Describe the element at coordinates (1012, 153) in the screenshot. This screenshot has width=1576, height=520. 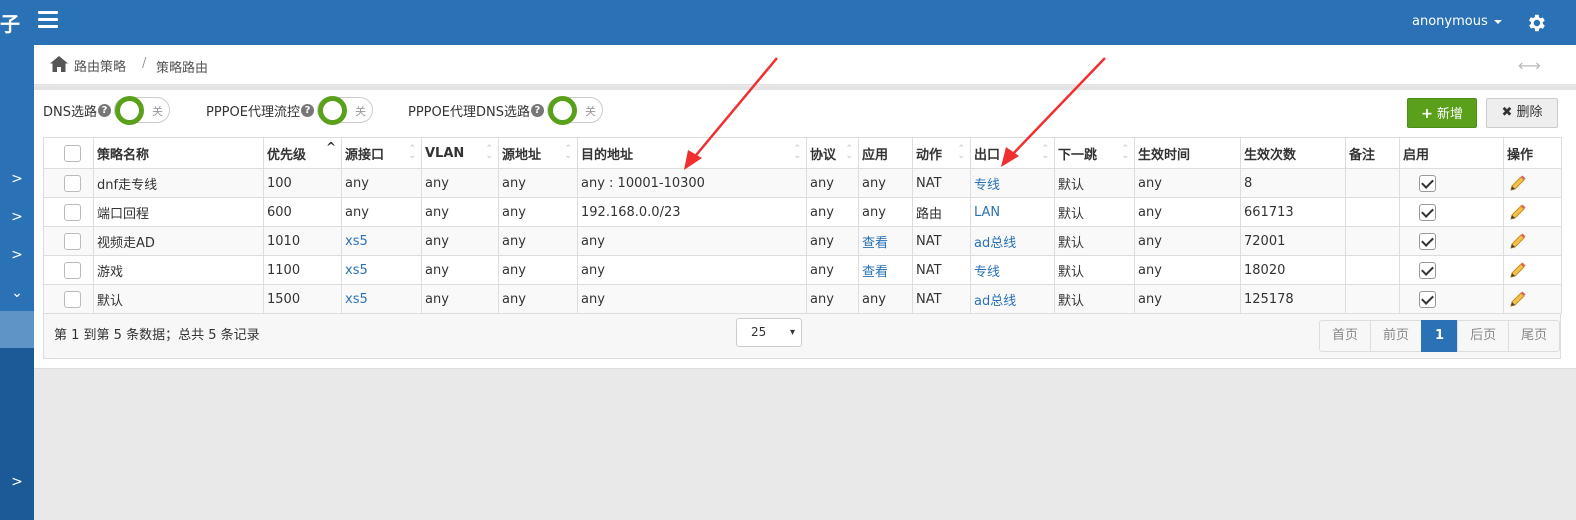
I see `col-header-egress: 出口 ⌃ ⌄` at that location.